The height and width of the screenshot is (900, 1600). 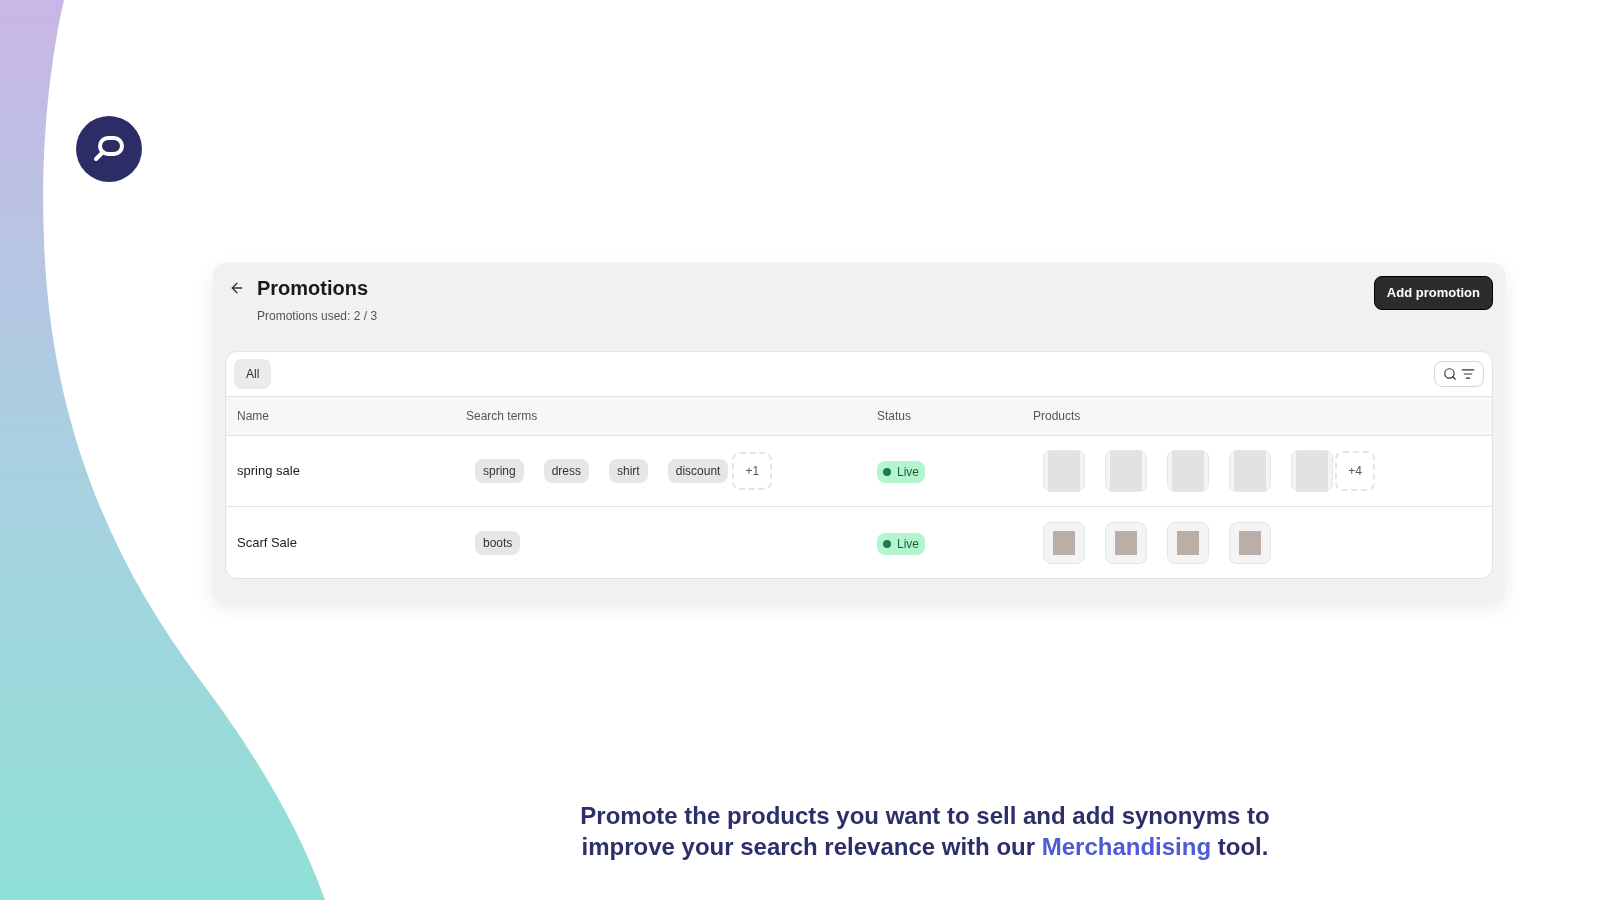 I want to click on column-header: Search terms, so click(x=501, y=416).